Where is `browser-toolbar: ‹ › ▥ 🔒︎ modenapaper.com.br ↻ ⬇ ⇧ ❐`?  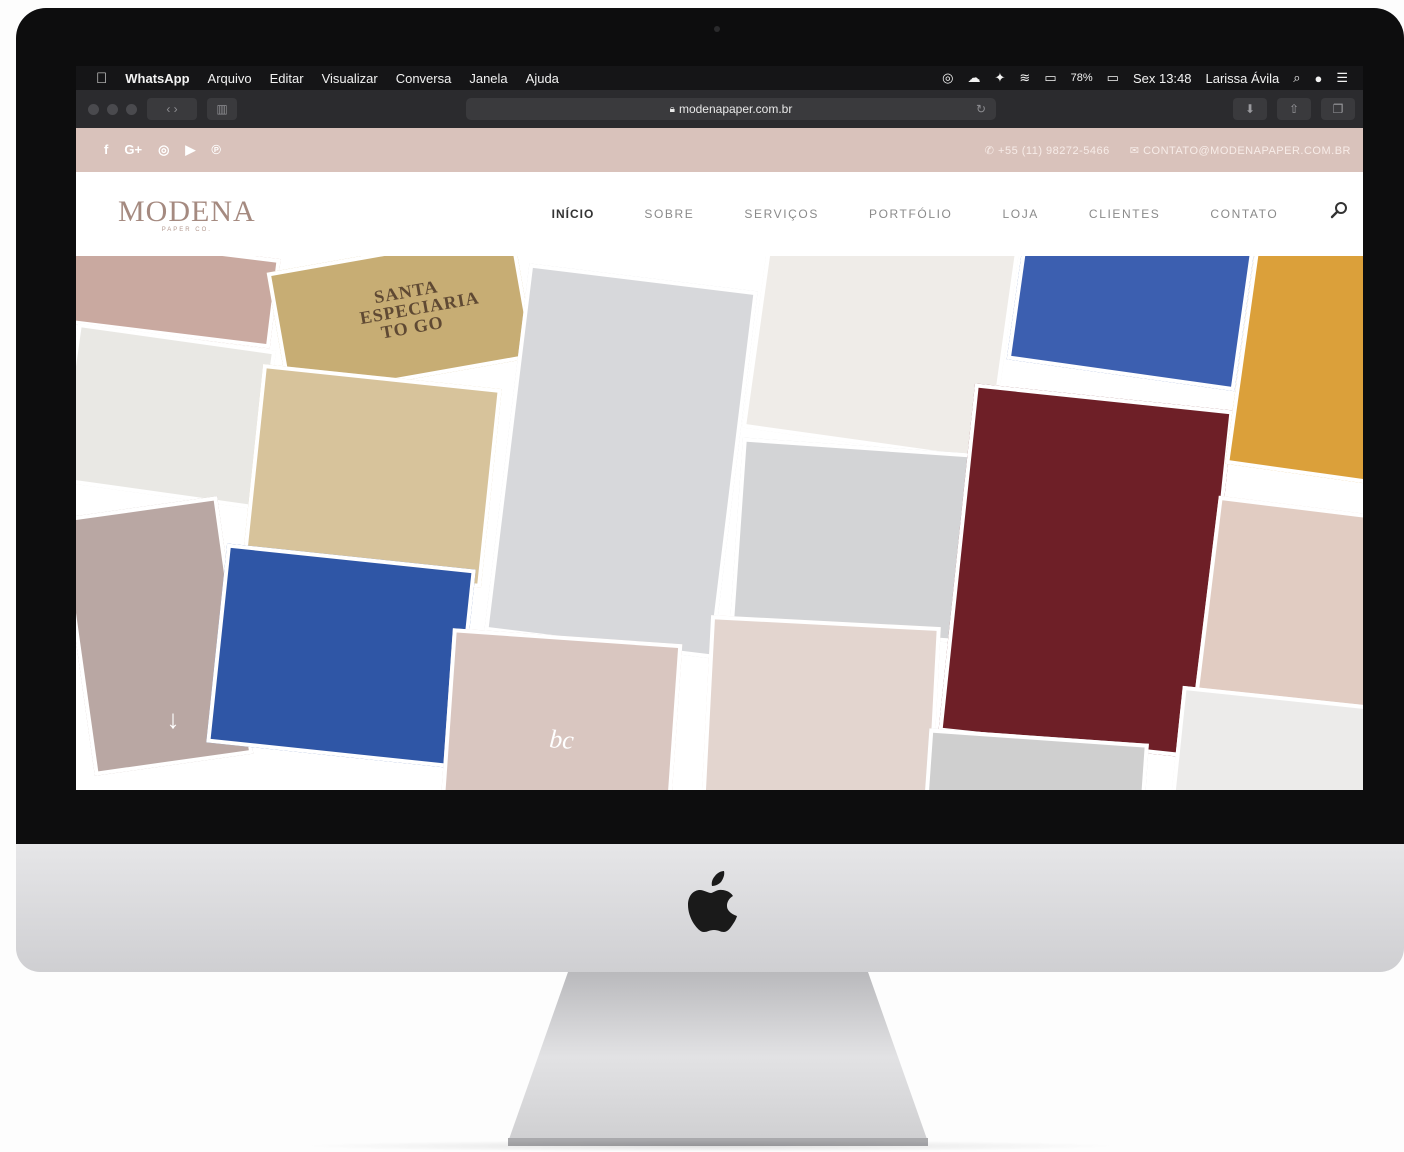
browser-toolbar: ‹ › ▥ 🔒︎ modenapaper.com.br ↻ ⬇ ⇧ ❐ is located at coordinates (719, 109).